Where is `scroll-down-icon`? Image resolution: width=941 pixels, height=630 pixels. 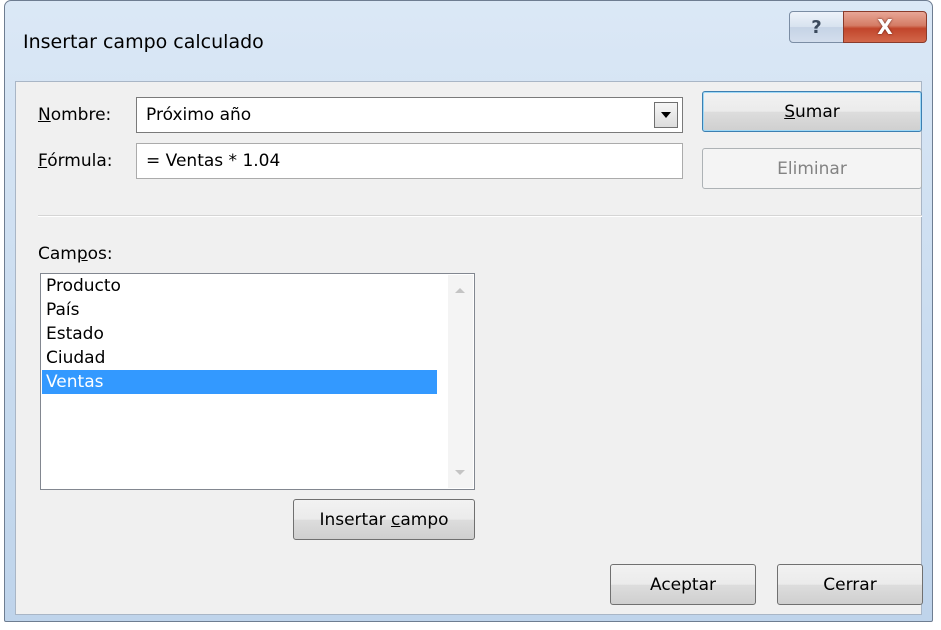
scroll-down-icon is located at coordinates (460, 472).